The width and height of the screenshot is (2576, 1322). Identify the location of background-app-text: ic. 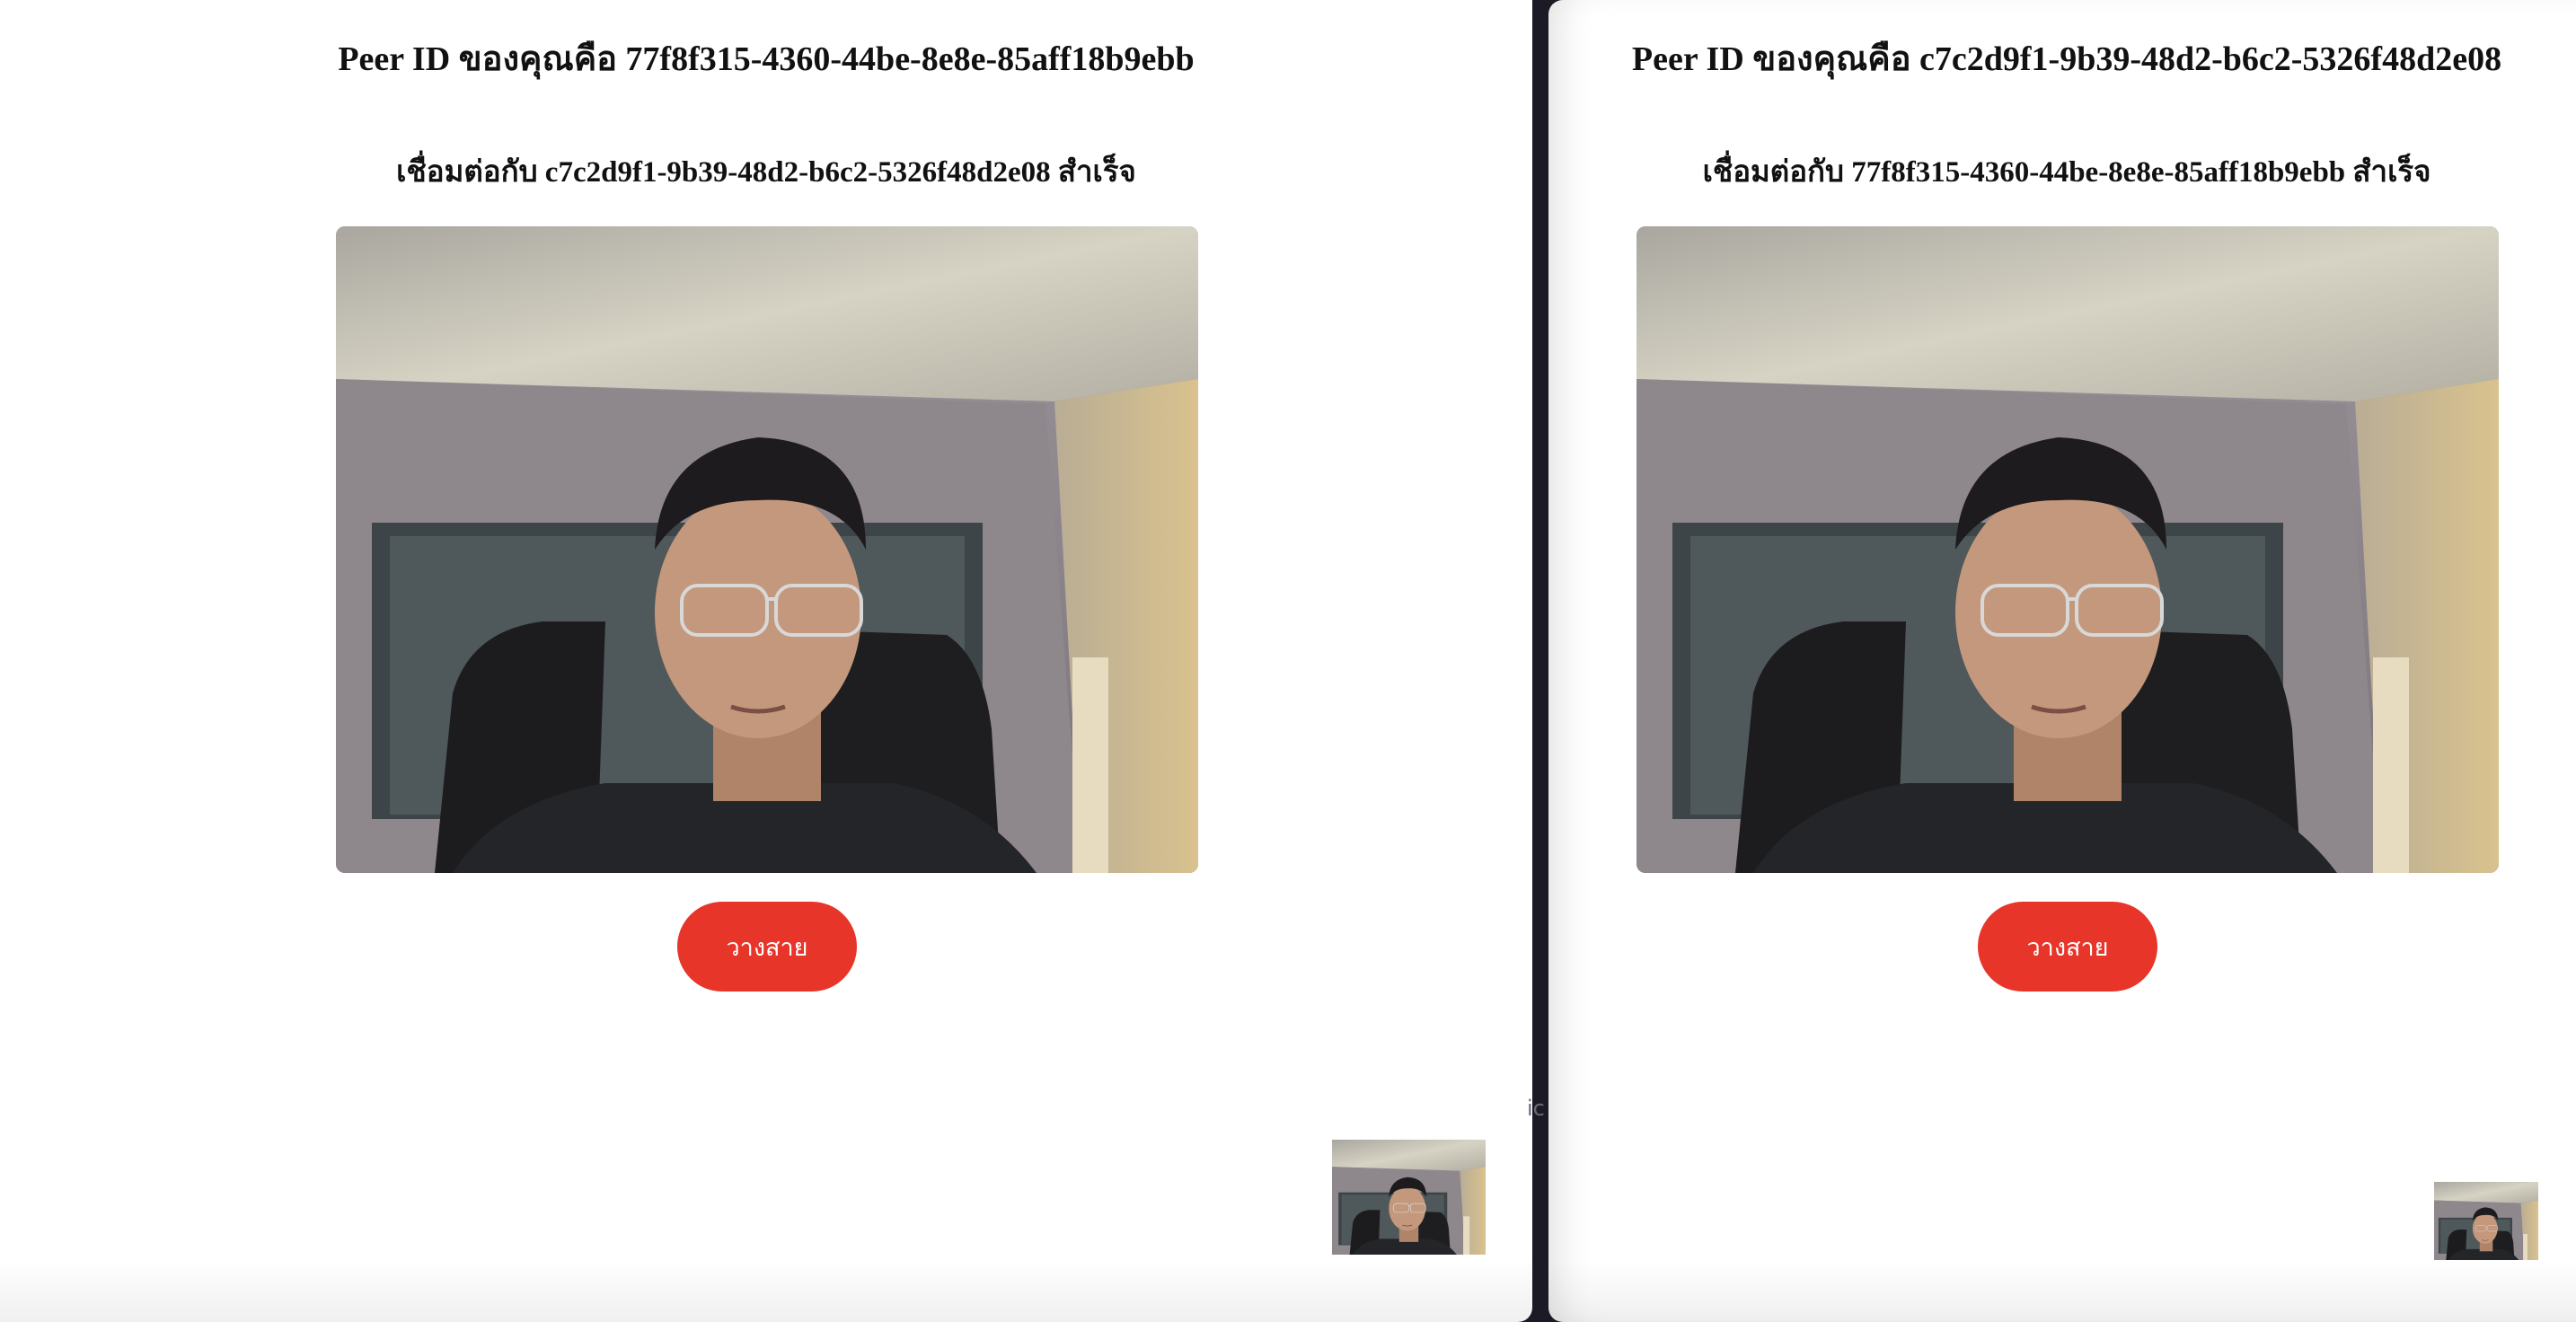
(1536, 1108).